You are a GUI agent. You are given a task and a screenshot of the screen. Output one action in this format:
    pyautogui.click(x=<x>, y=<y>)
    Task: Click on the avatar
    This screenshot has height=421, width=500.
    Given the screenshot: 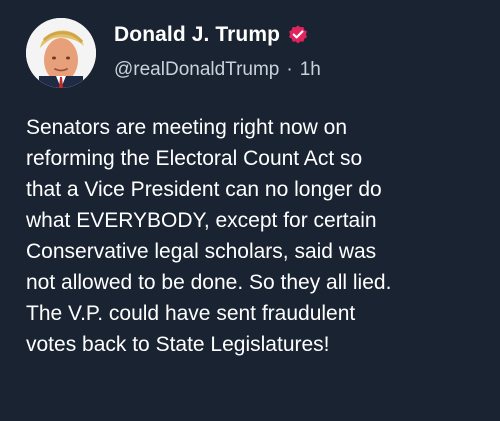 What is the action you would take?
    pyautogui.click(x=61, y=53)
    